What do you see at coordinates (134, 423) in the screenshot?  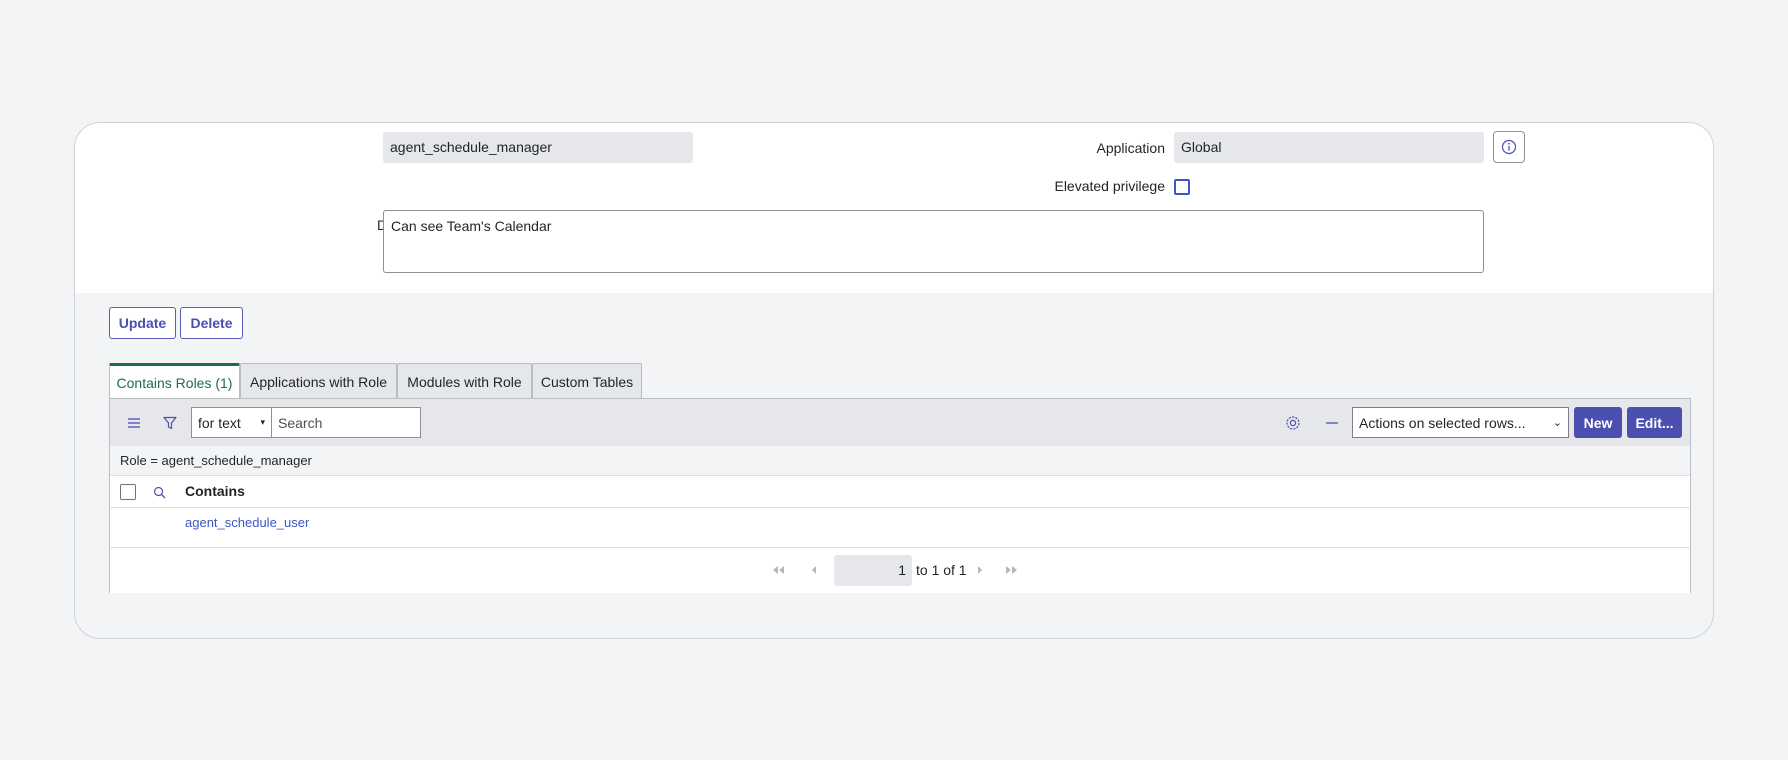 I see `hamburger-icon` at bounding box center [134, 423].